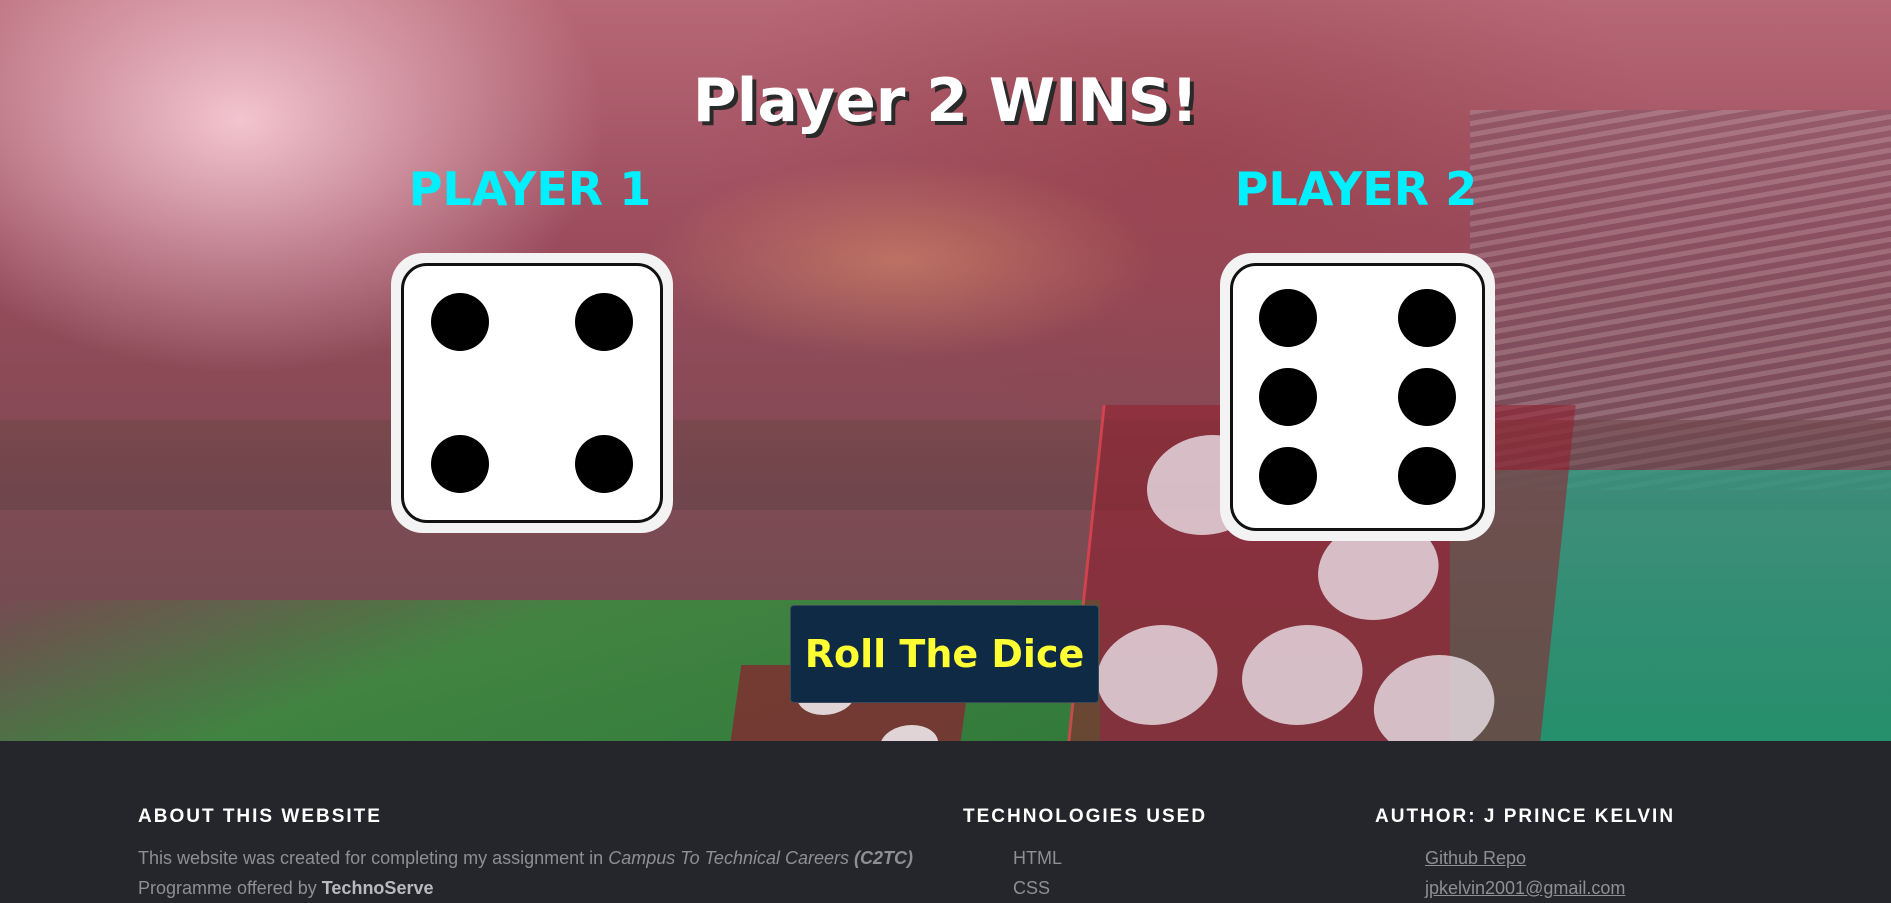  What do you see at coordinates (230, 888) in the screenshot?
I see `about-text-suffix: Programme offered by` at bounding box center [230, 888].